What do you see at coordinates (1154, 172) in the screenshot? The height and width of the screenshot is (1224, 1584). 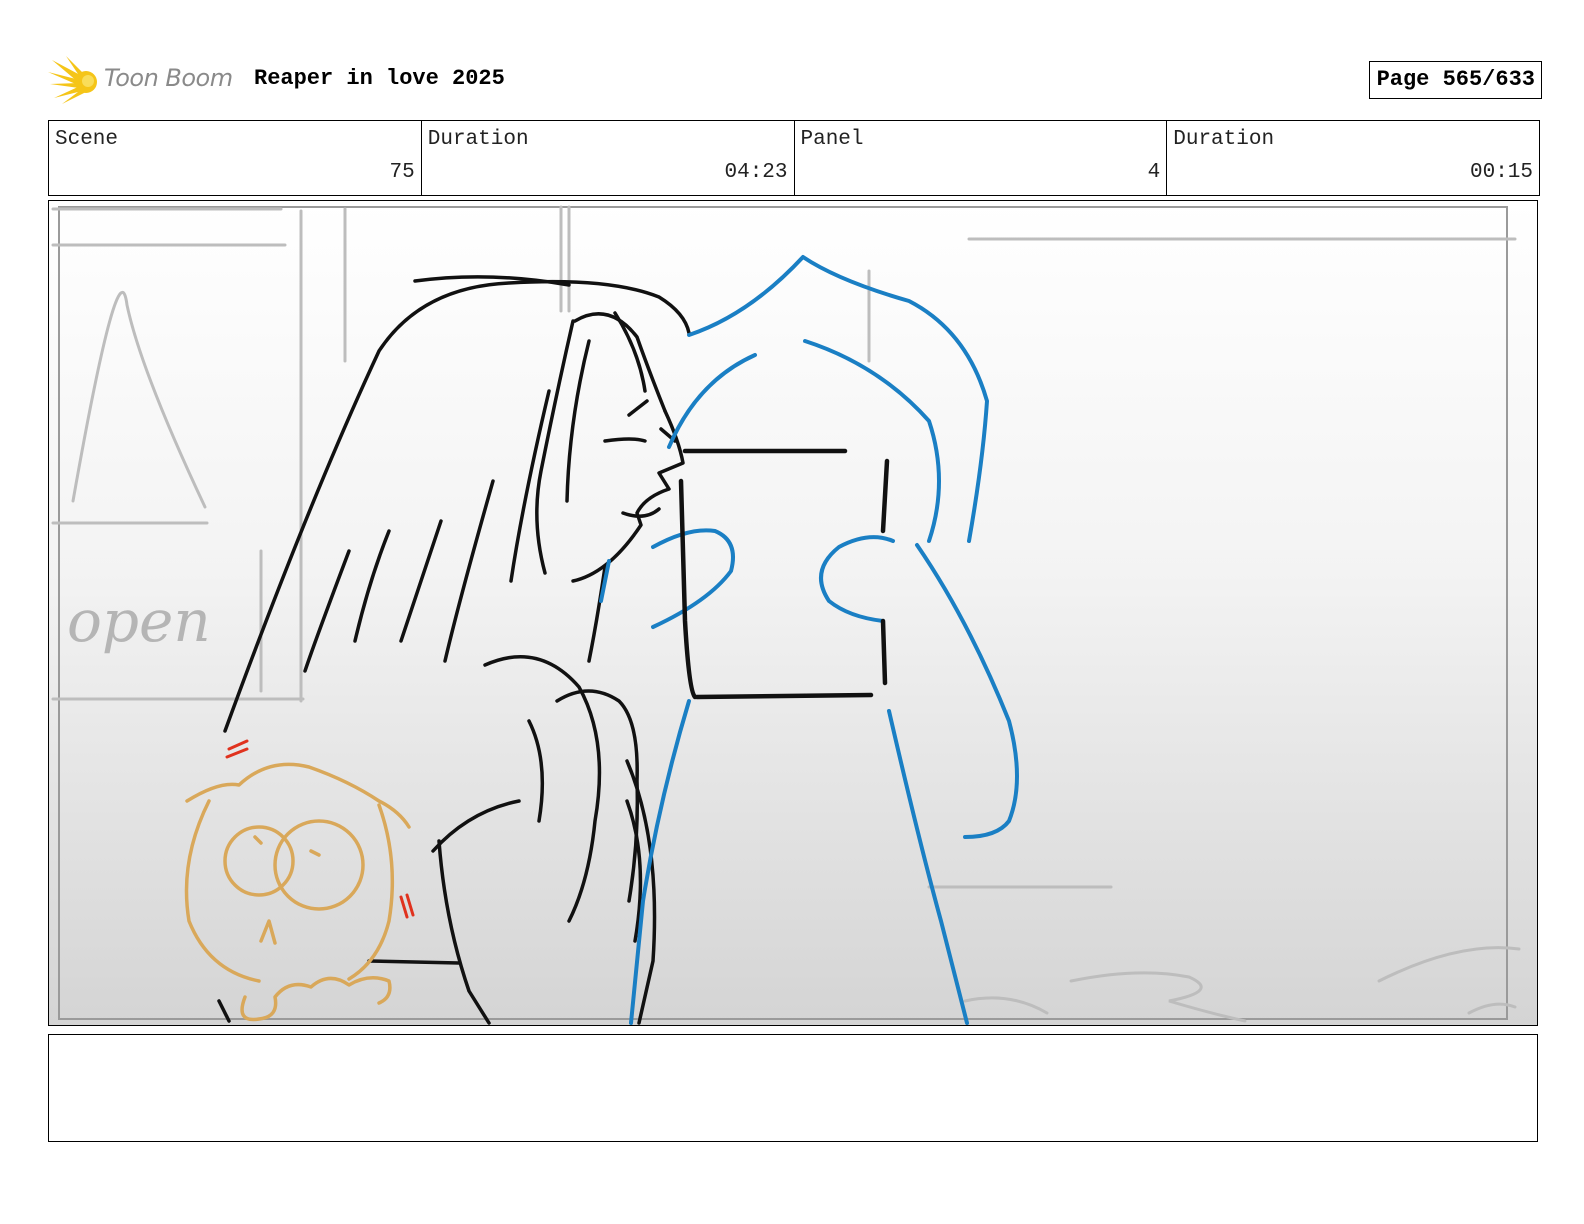 I see `panel-value: 4` at bounding box center [1154, 172].